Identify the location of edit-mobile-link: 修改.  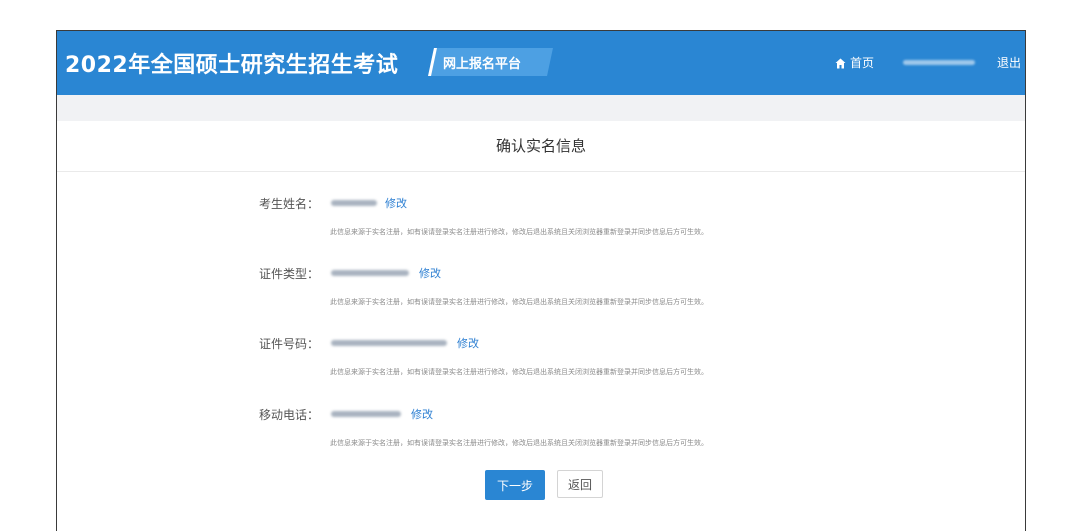
(422, 414).